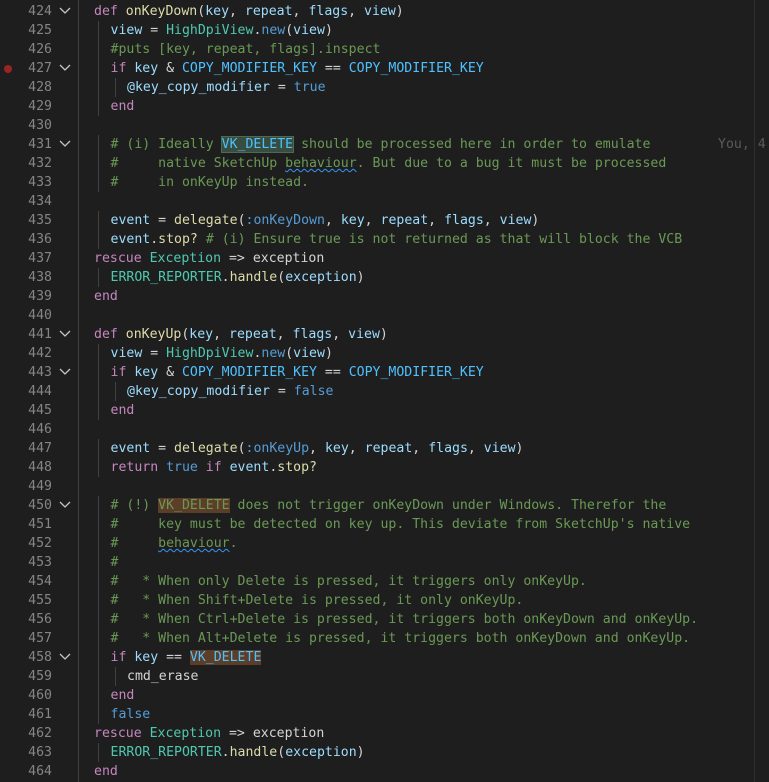 This screenshot has height=782, width=769. I want to click on code-line: 442 view = HighDpiView.new(view), so click(384, 353).